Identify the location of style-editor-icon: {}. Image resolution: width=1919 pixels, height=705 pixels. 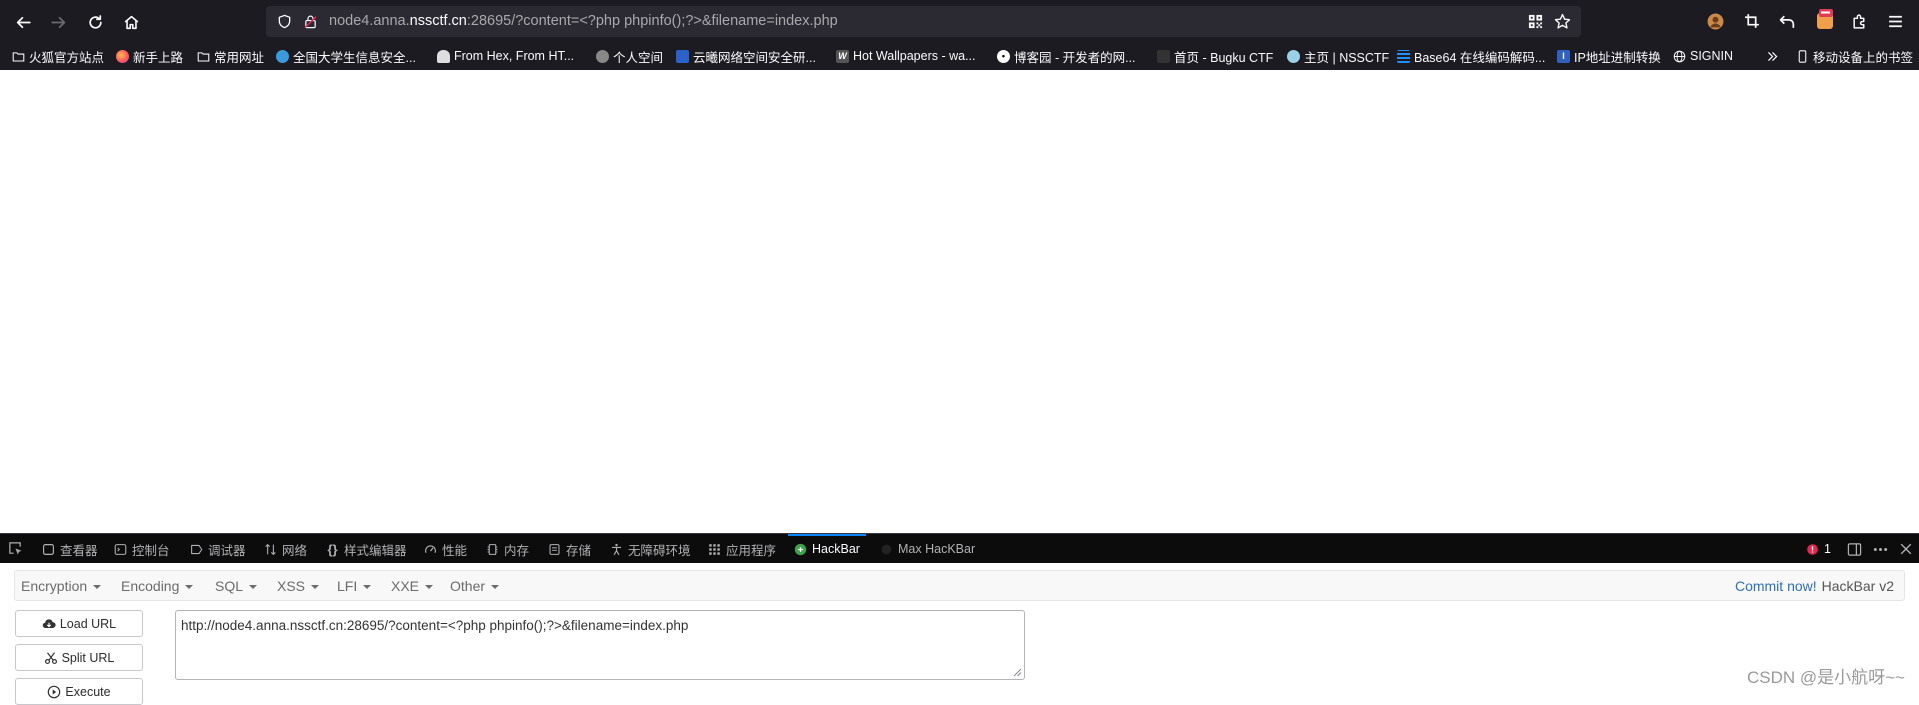
(332, 549).